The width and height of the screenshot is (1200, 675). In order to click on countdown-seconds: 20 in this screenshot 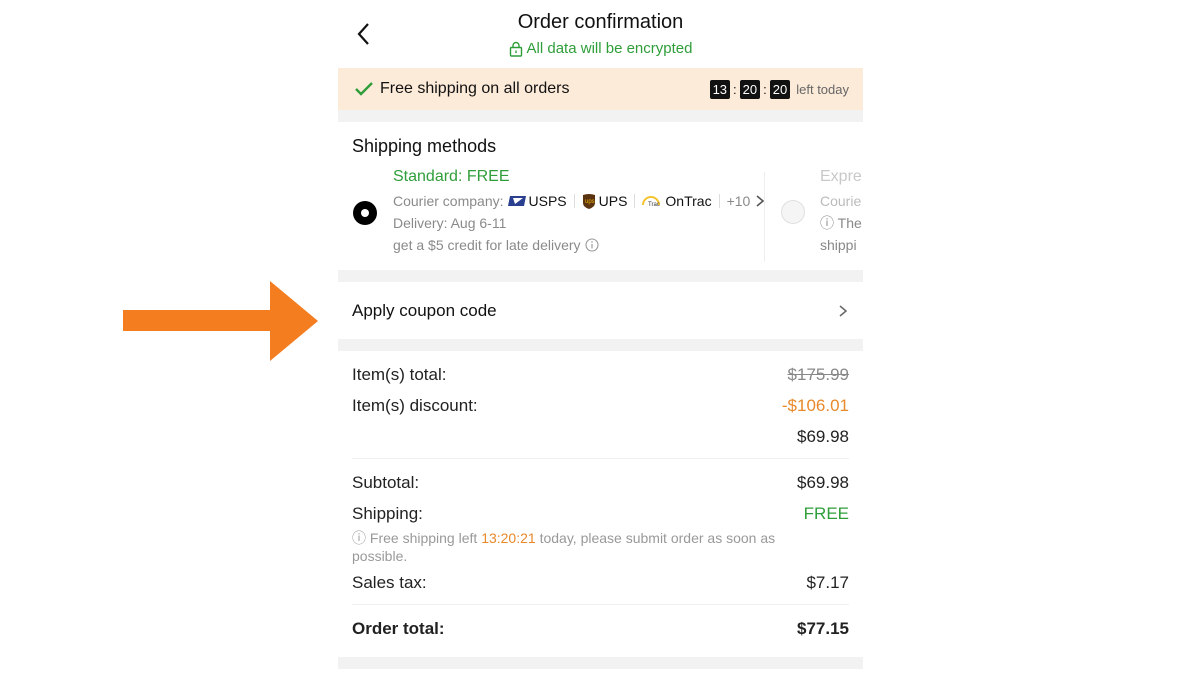, I will do `click(780, 89)`.